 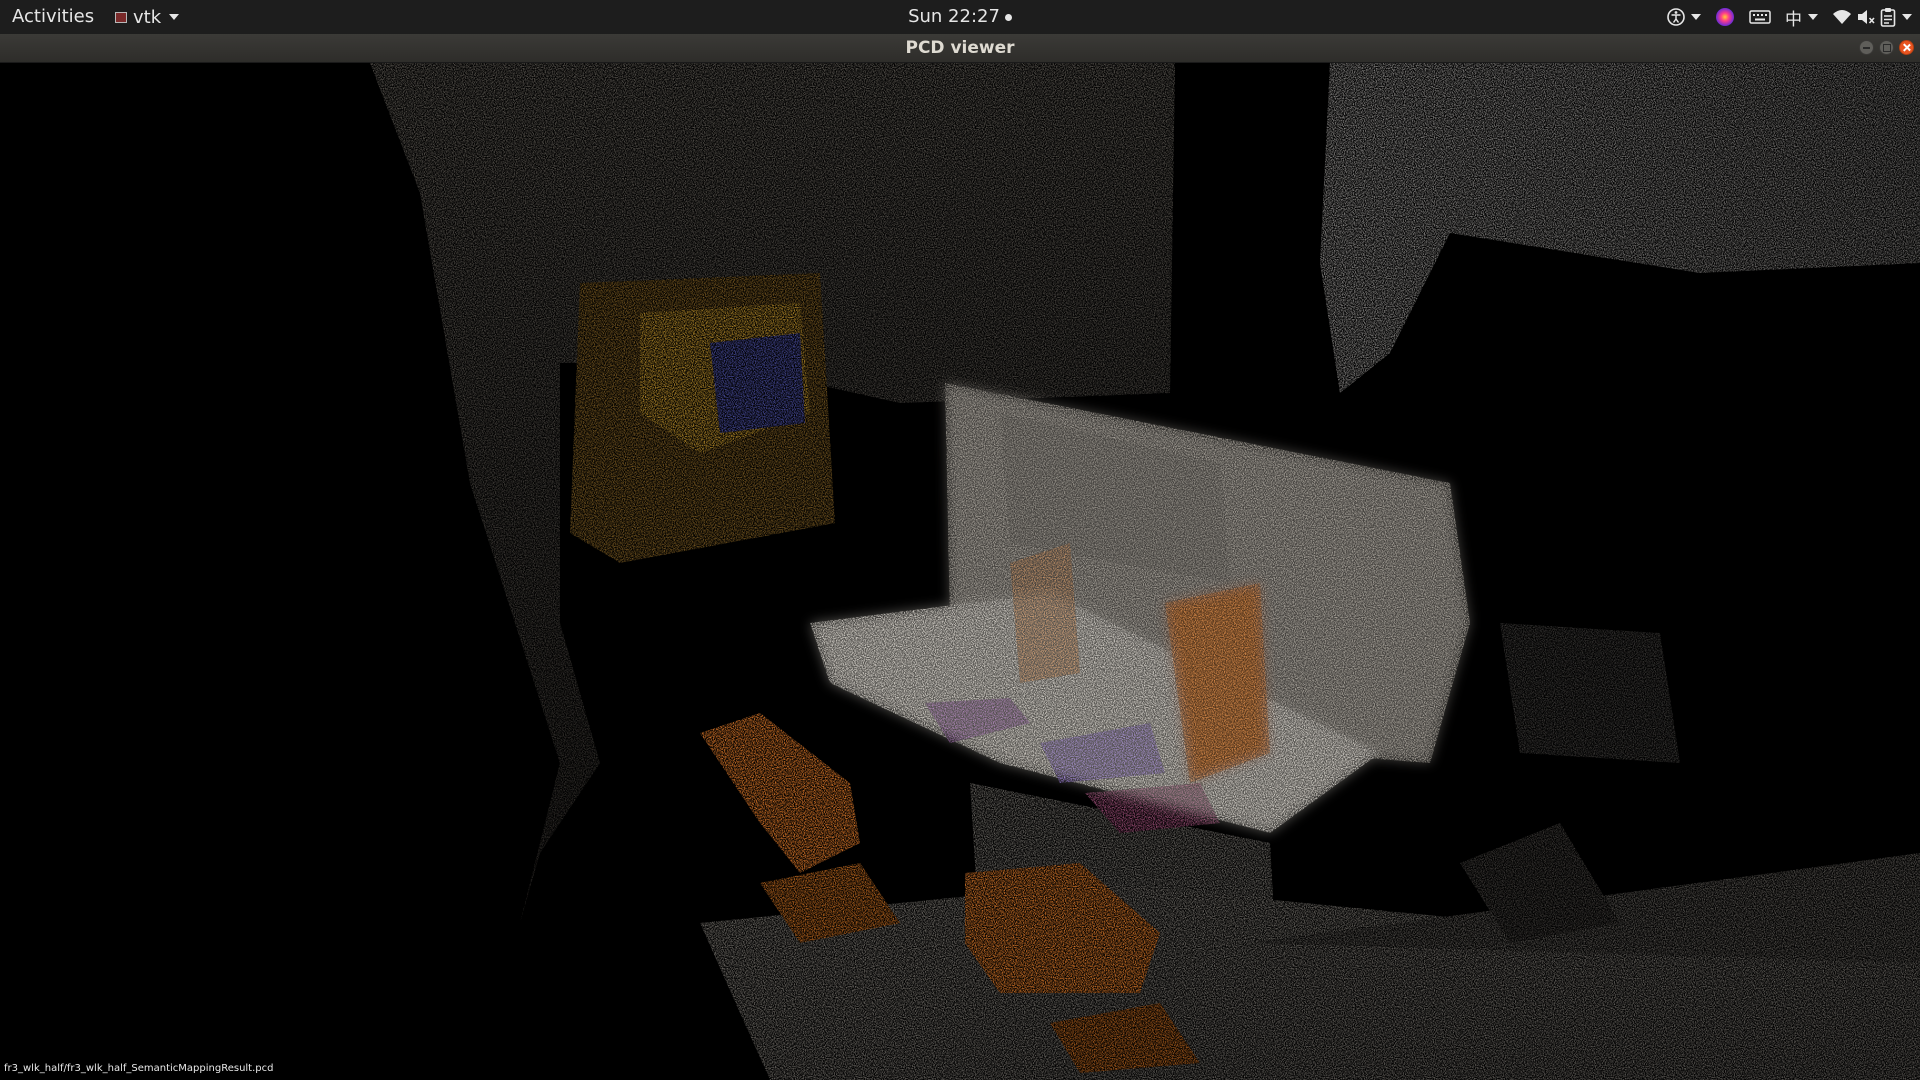 I want to click on accessibility-icon, so click(x=1676, y=17).